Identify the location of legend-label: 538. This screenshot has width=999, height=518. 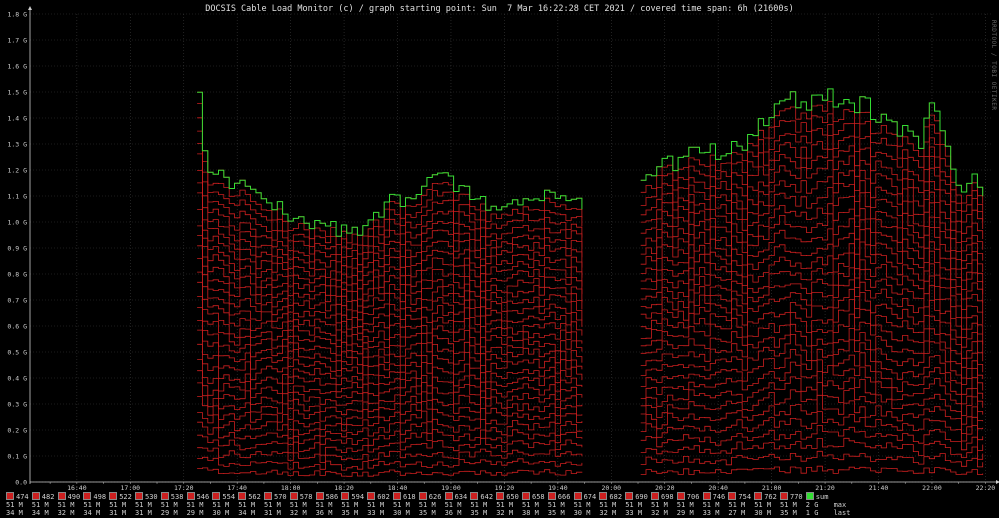
(177, 497).